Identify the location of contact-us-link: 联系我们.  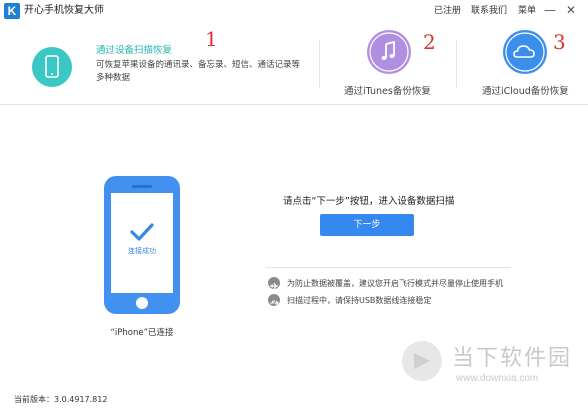
(489, 11).